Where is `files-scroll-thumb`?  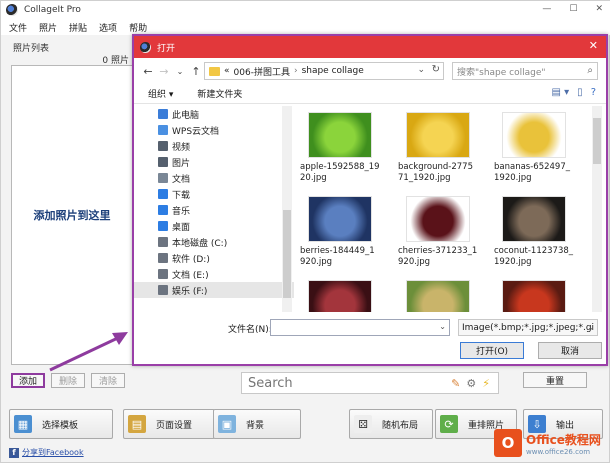
files-scroll-thumb is located at coordinates (597, 141).